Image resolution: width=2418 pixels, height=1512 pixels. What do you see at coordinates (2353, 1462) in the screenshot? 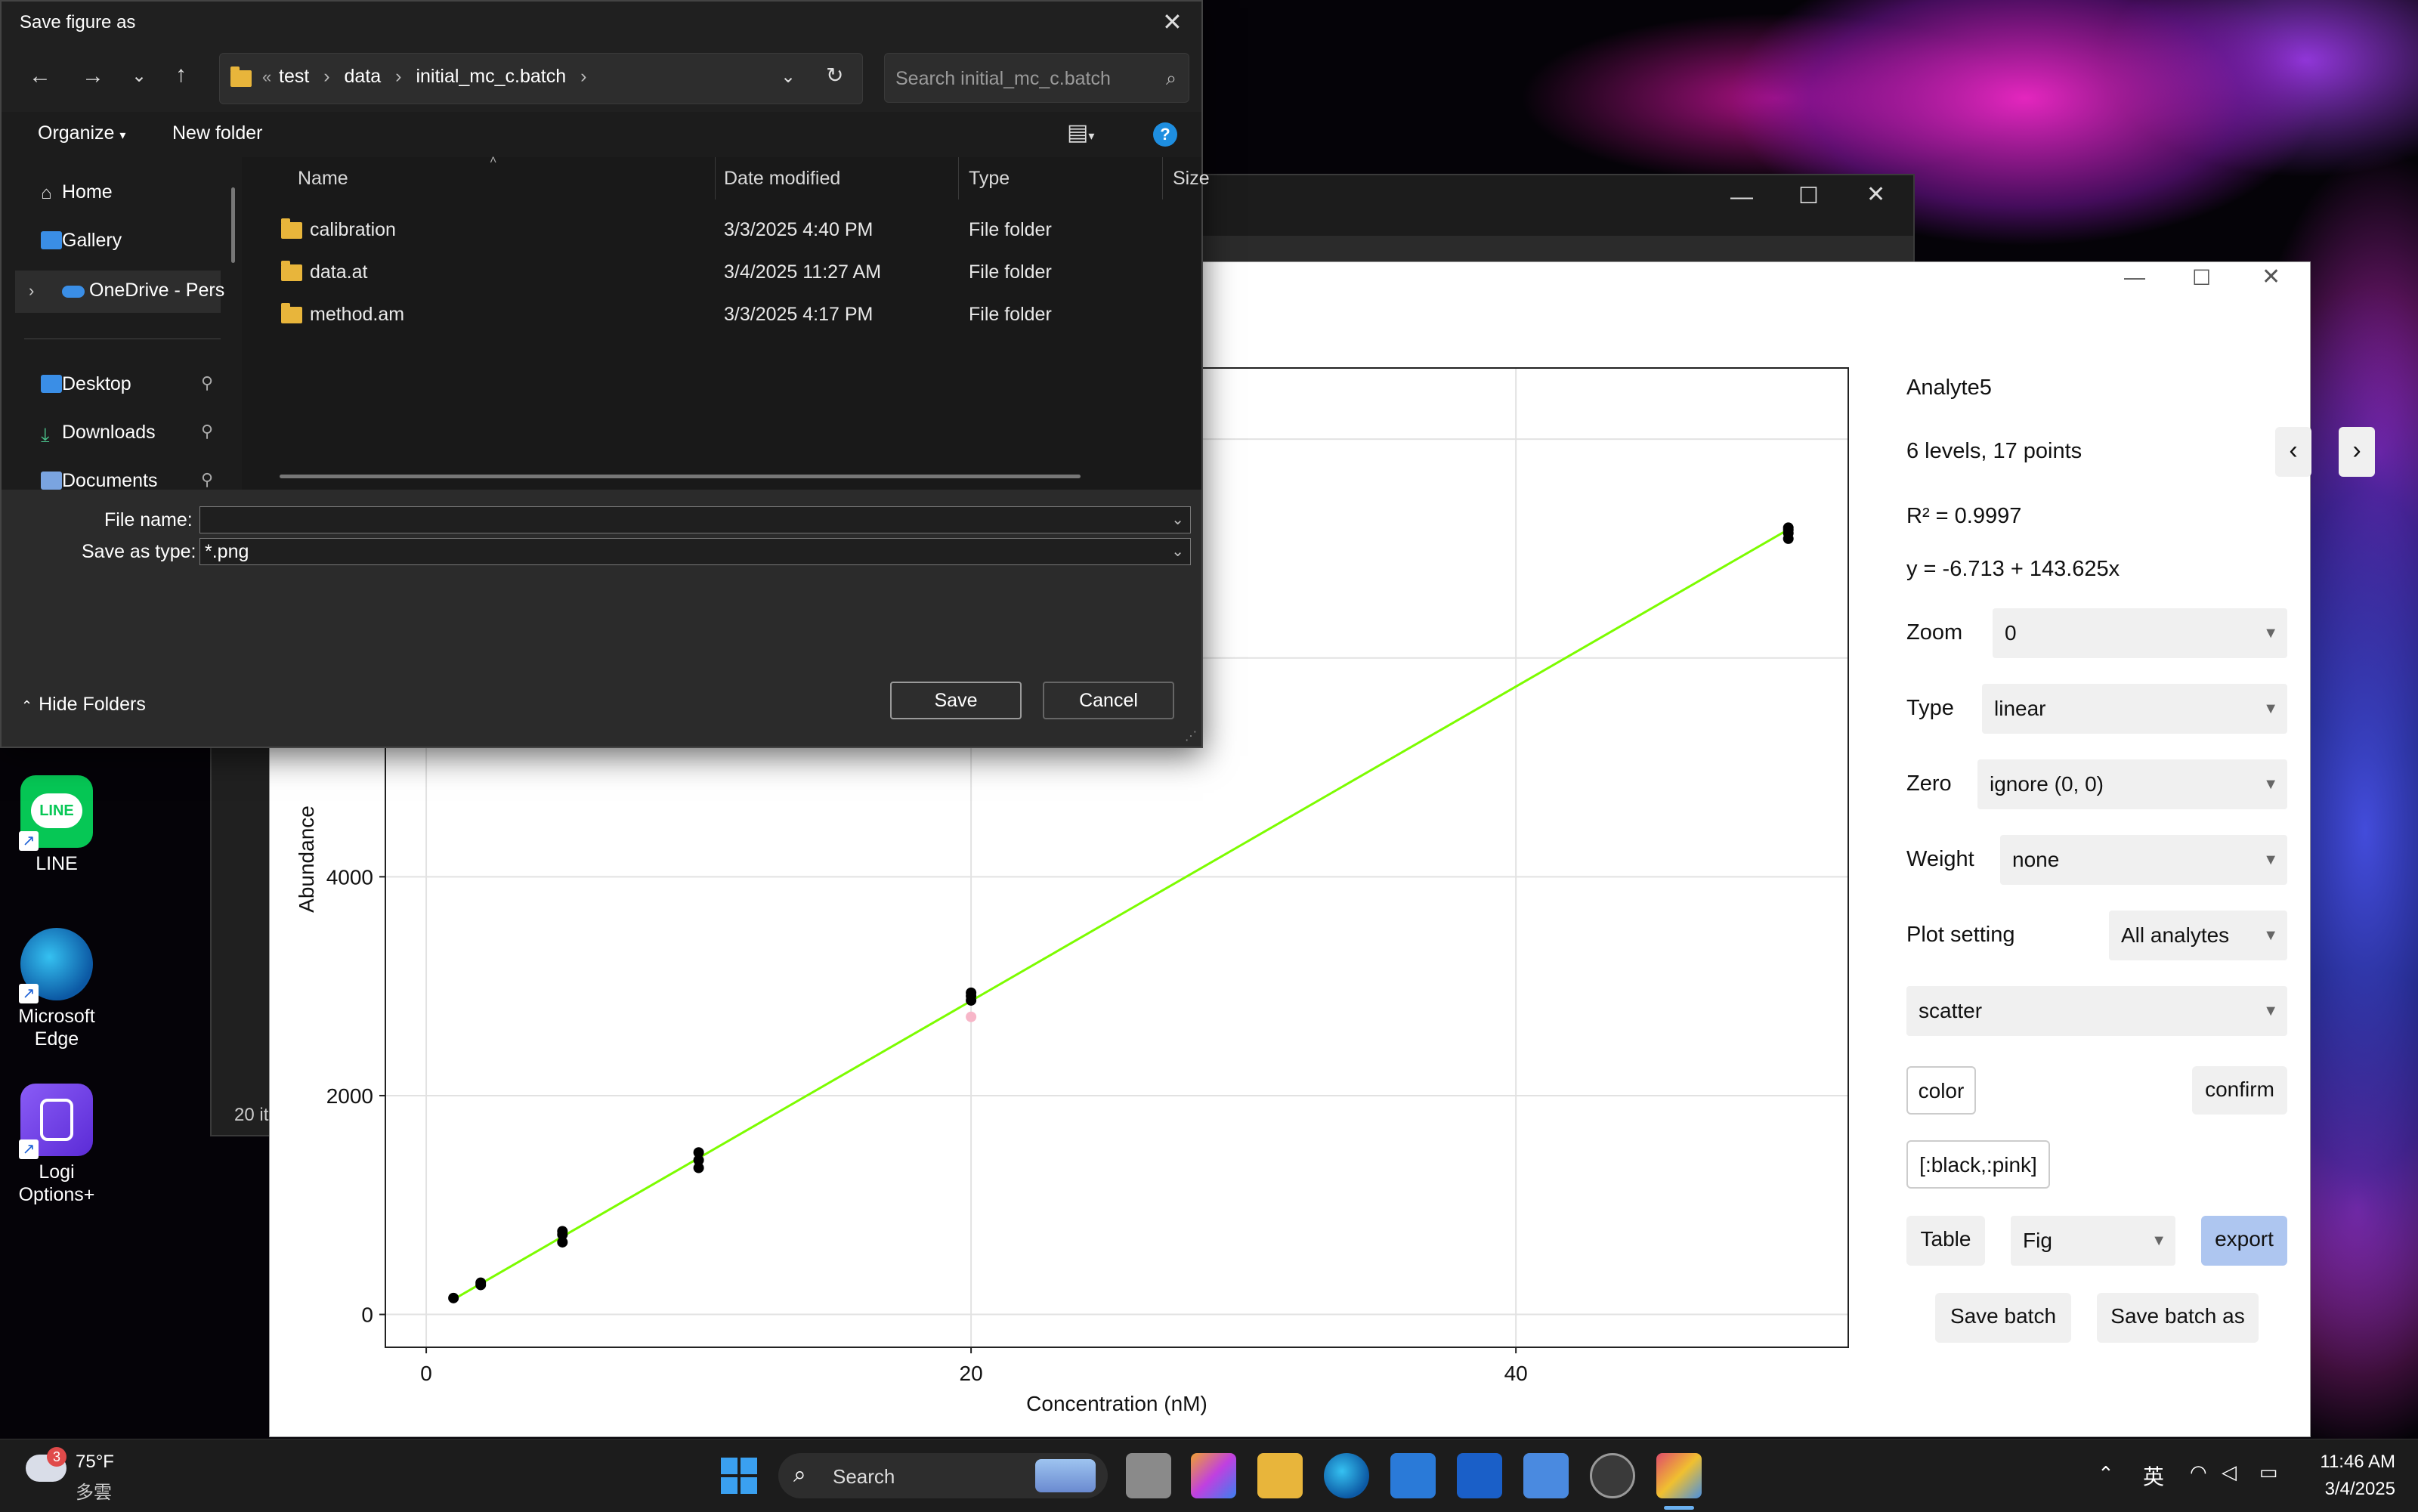
I see `clock-time: 11:46 AM` at bounding box center [2353, 1462].